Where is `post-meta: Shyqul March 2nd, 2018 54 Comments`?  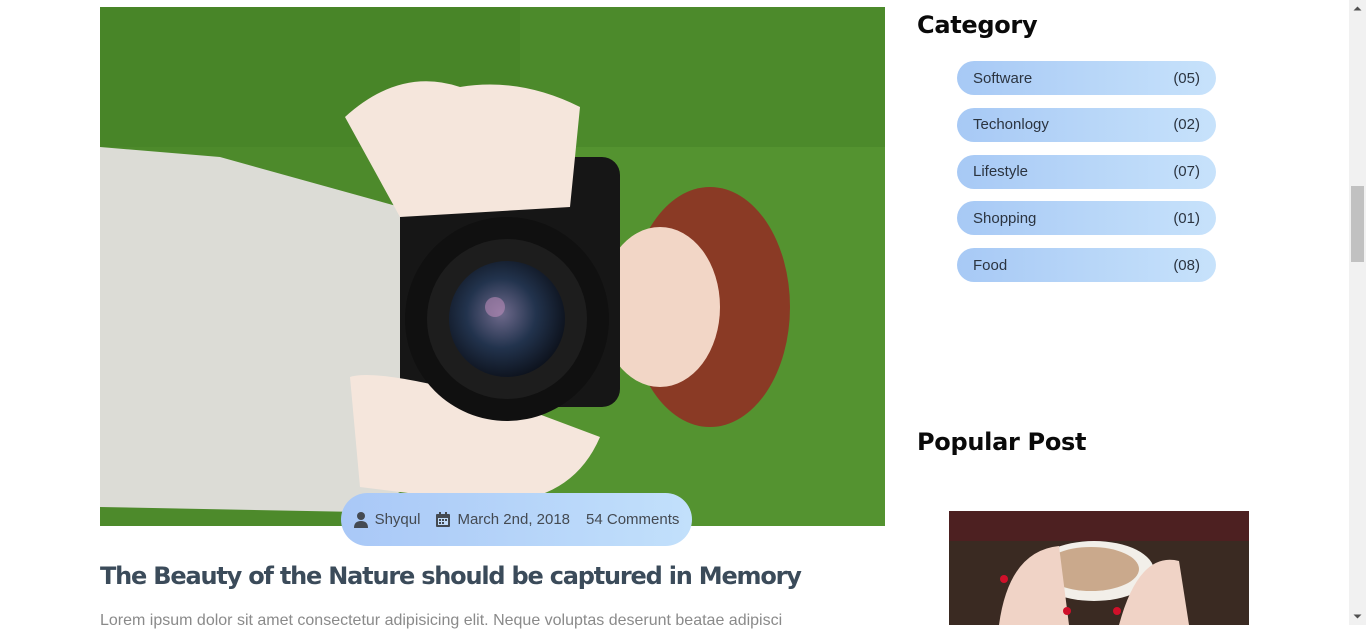
post-meta: Shyqul March 2nd, 2018 54 Comments is located at coordinates (516, 519).